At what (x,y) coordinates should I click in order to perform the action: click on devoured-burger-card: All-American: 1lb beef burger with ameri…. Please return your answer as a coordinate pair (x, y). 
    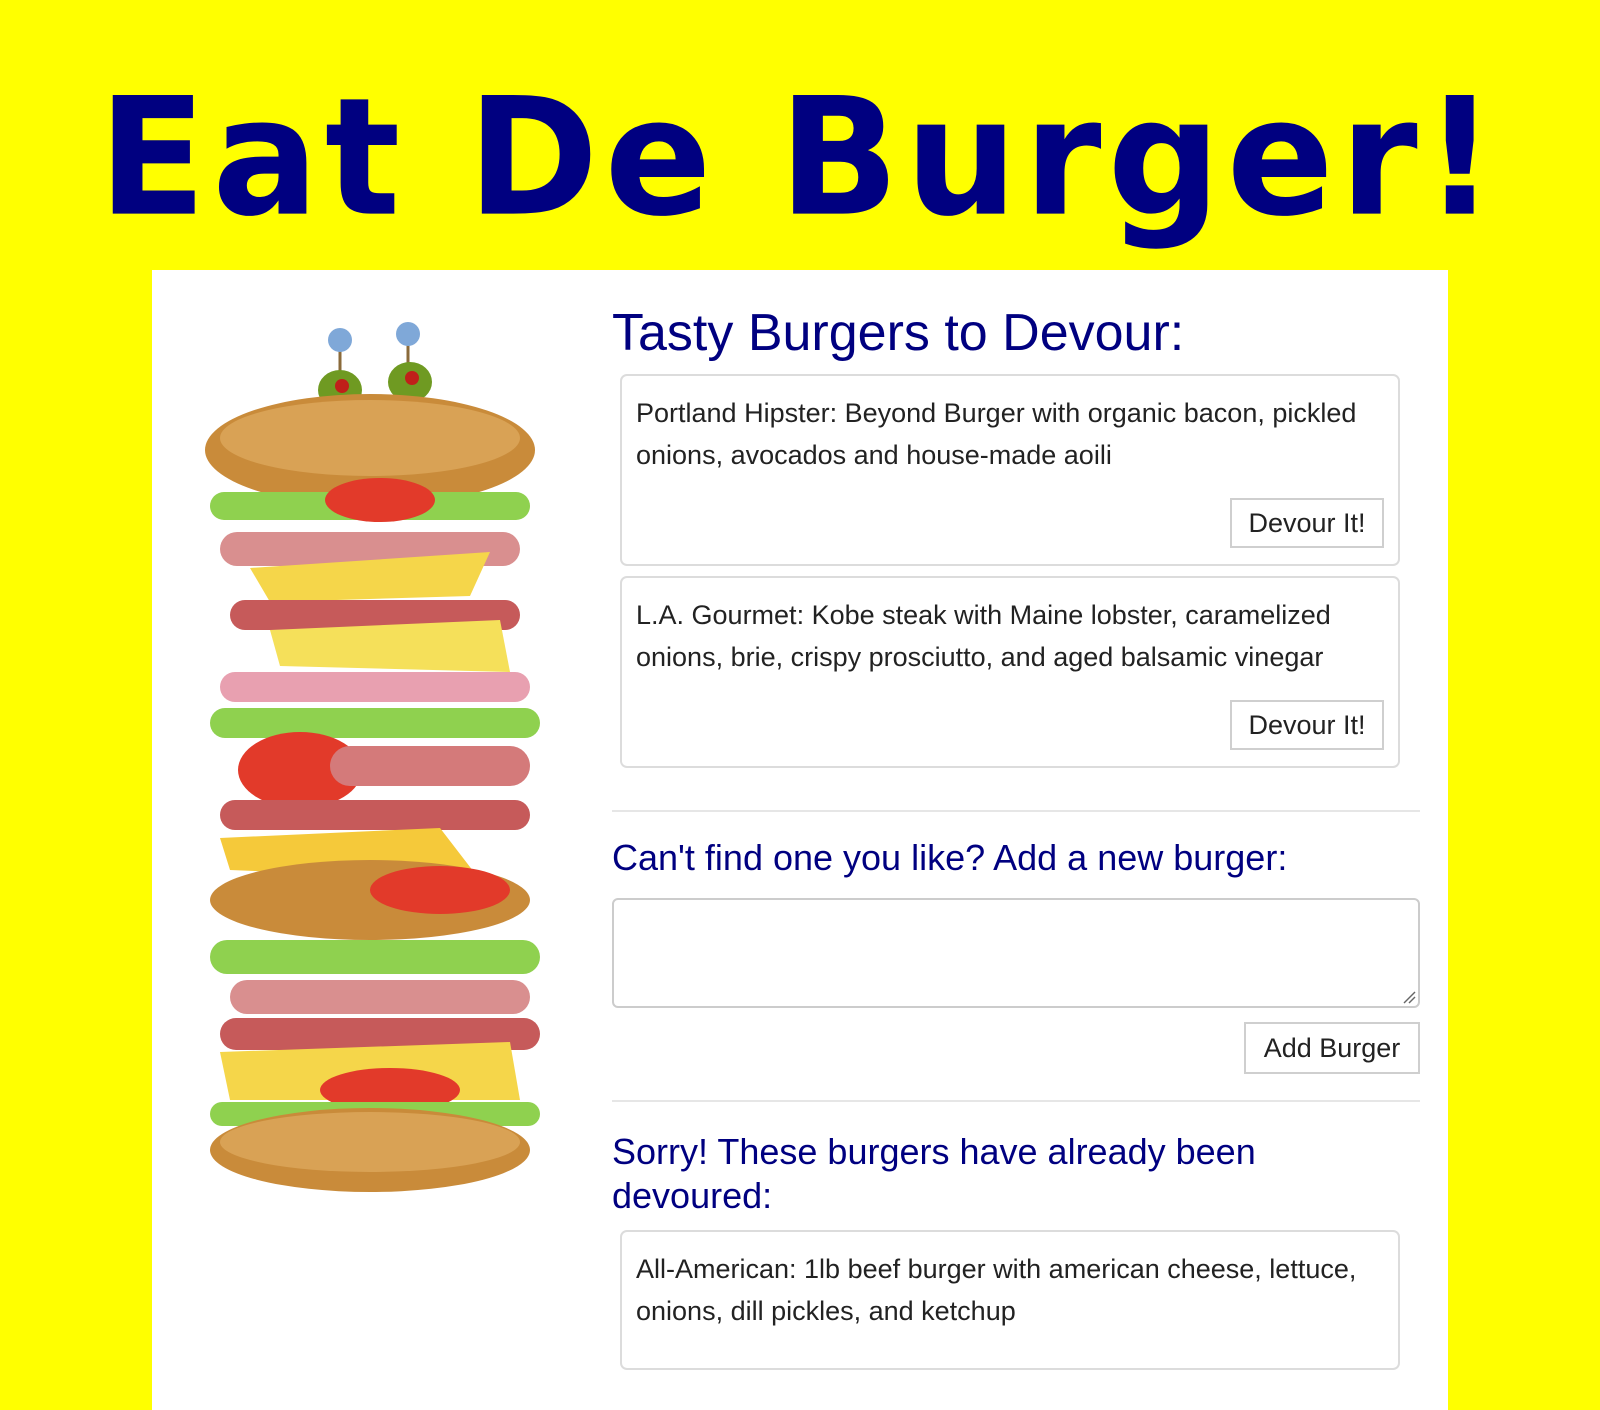
    Looking at the image, I should click on (1010, 1300).